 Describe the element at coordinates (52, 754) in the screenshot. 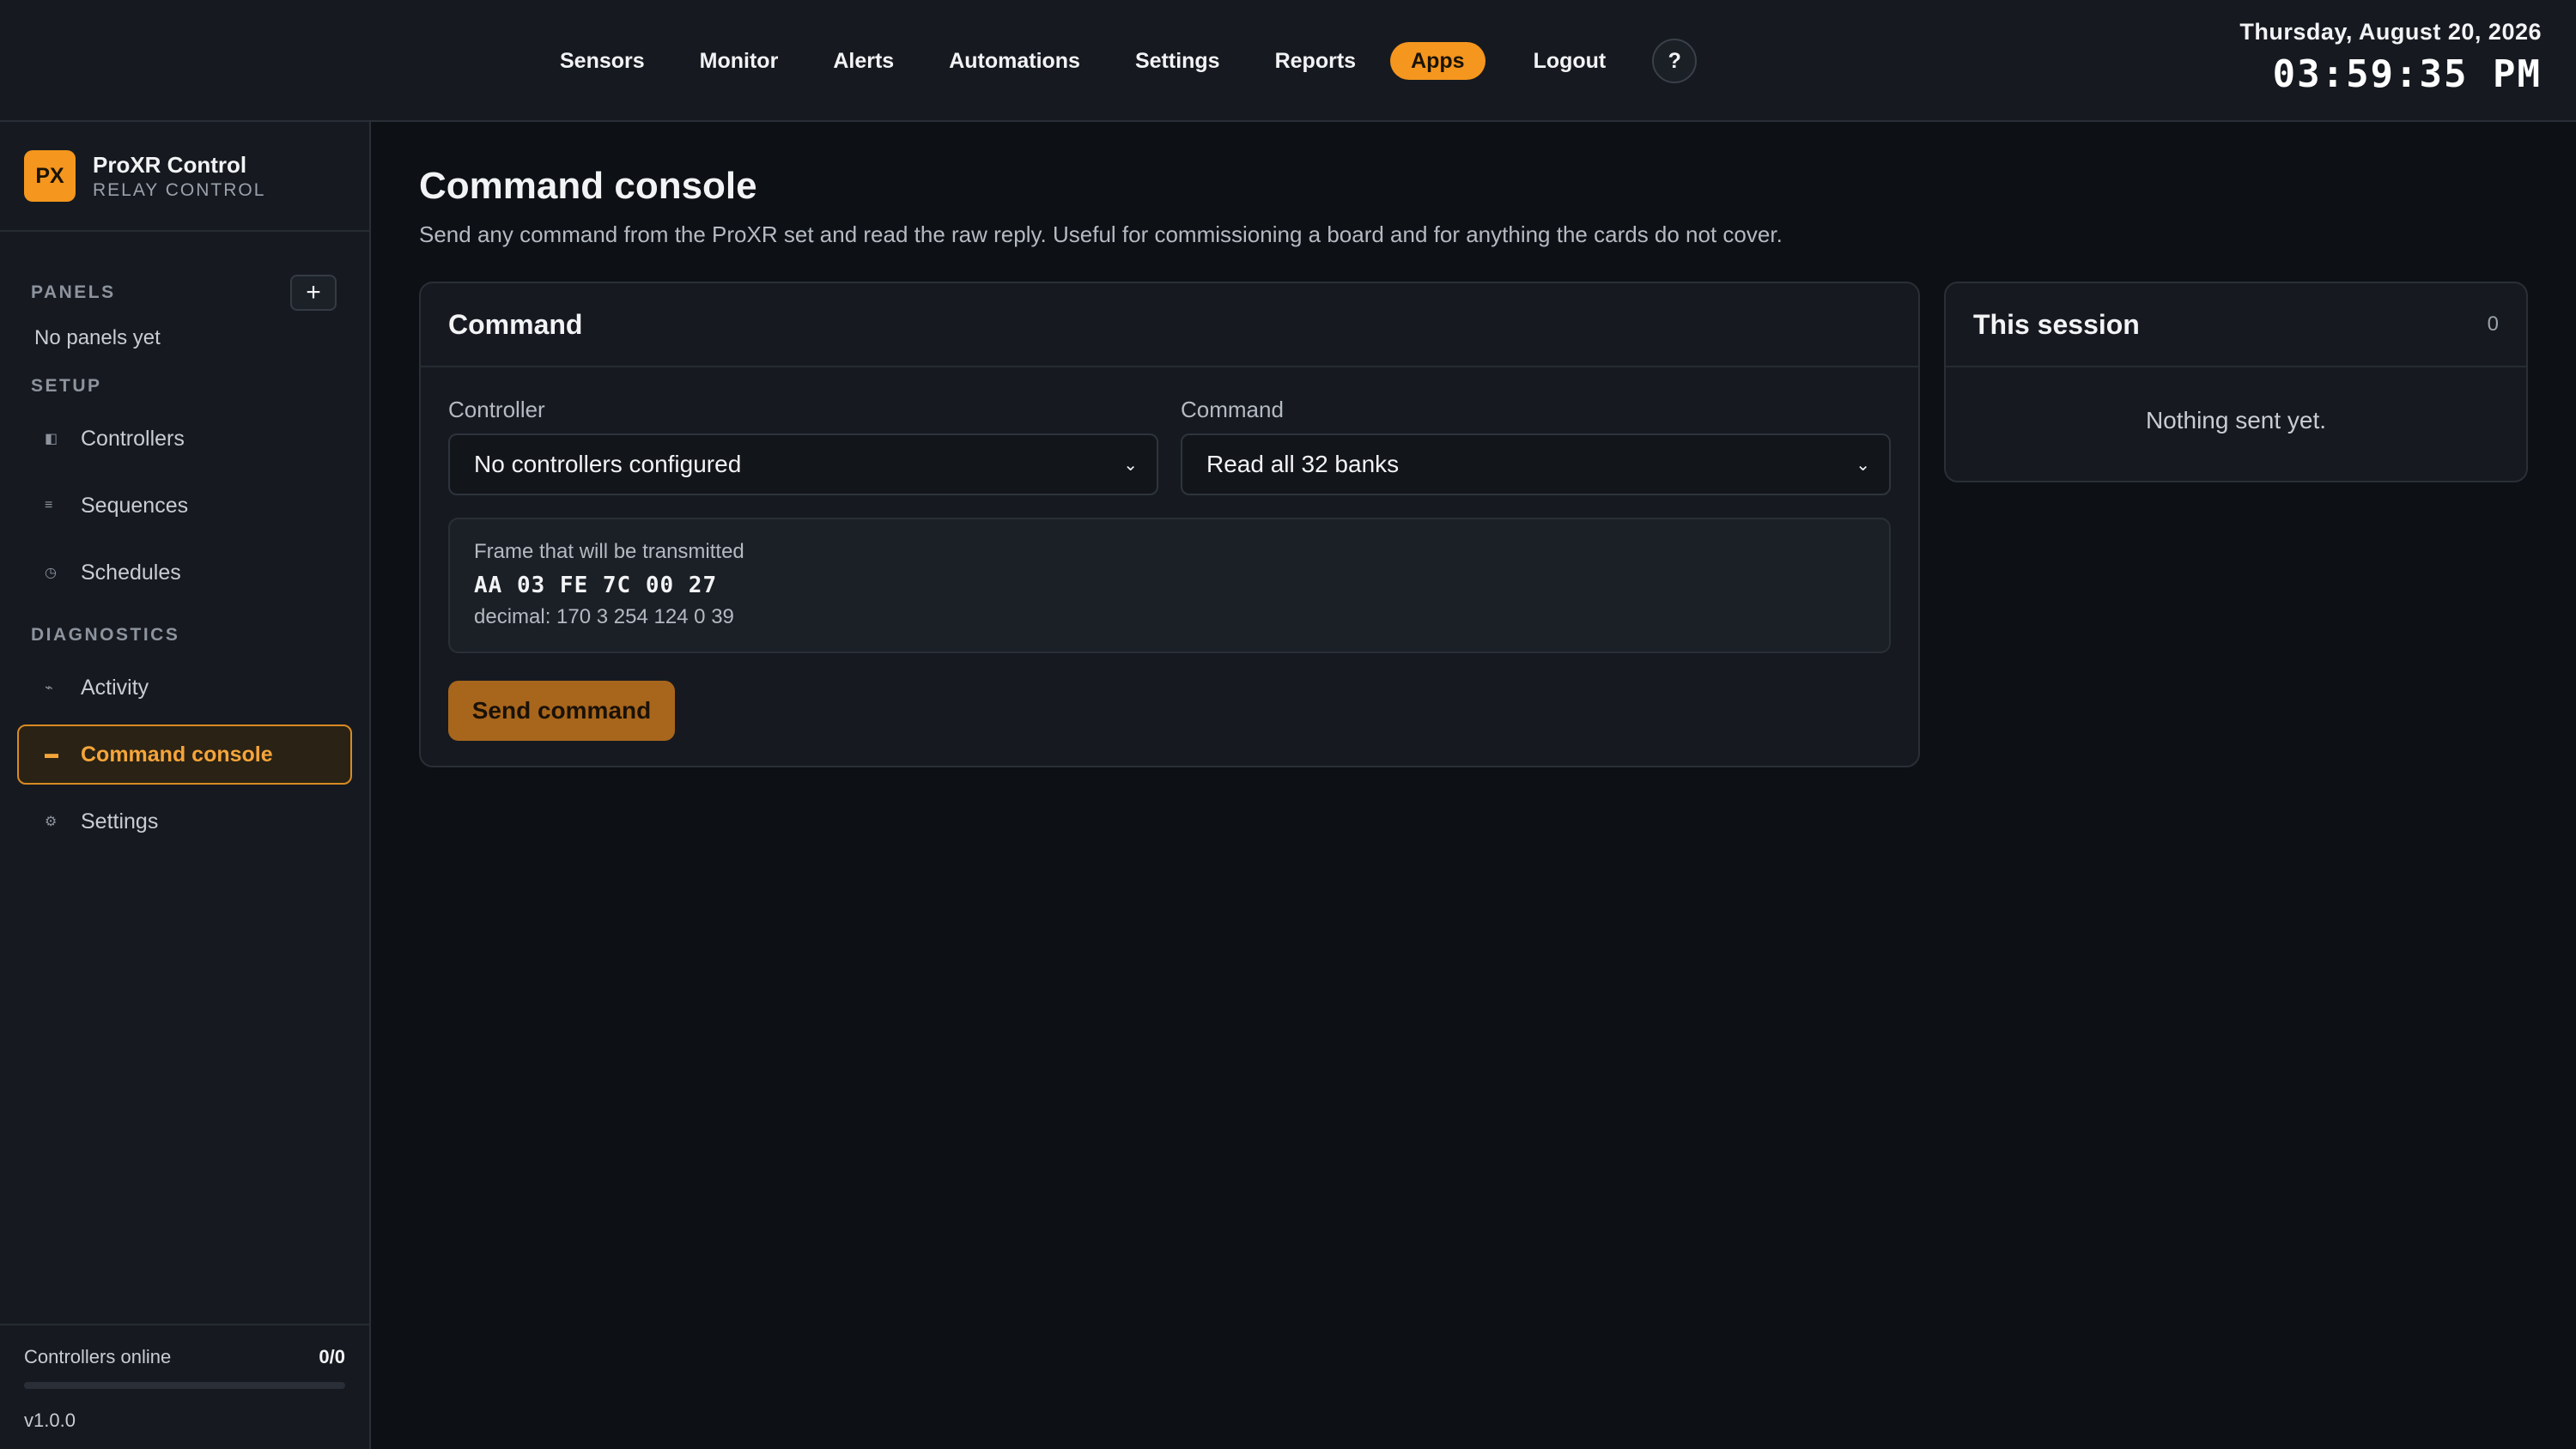

I see `console-icon: ▬` at that location.